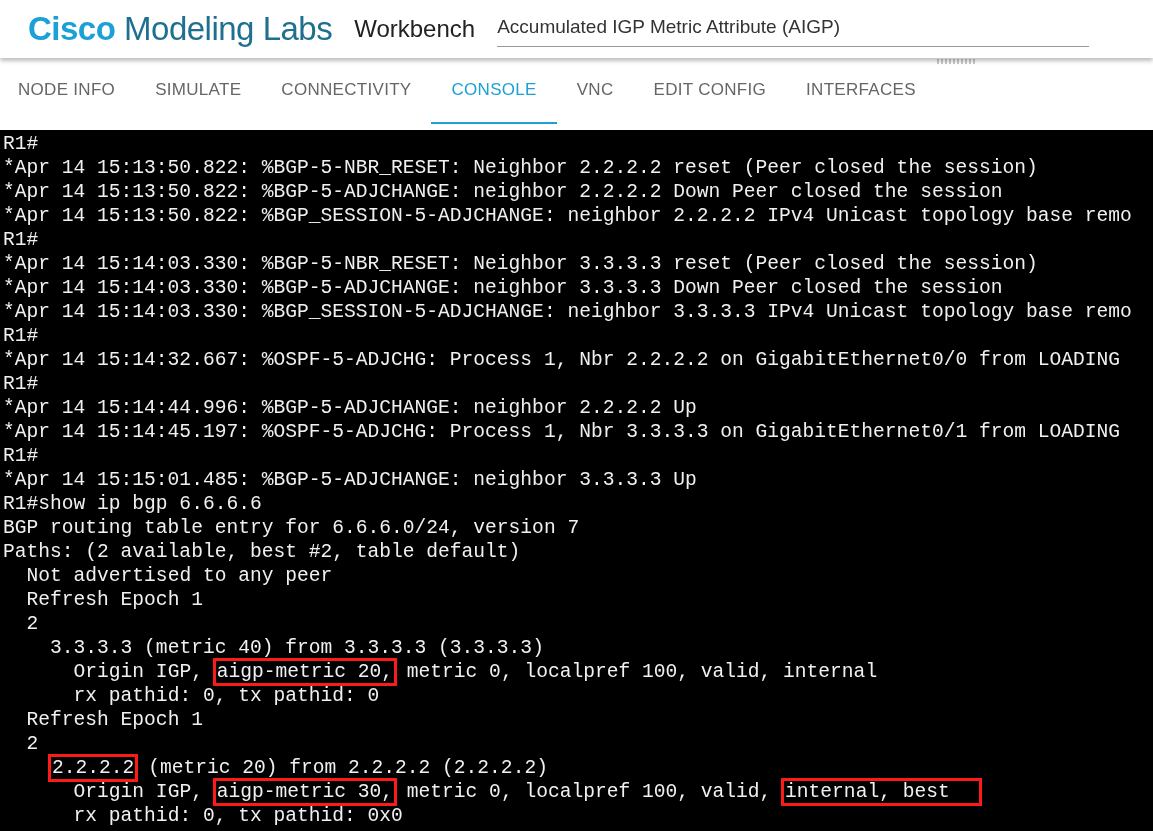  Describe the element at coordinates (881, 792) in the screenshot. I see `highlight-box: internal, best` at that location.